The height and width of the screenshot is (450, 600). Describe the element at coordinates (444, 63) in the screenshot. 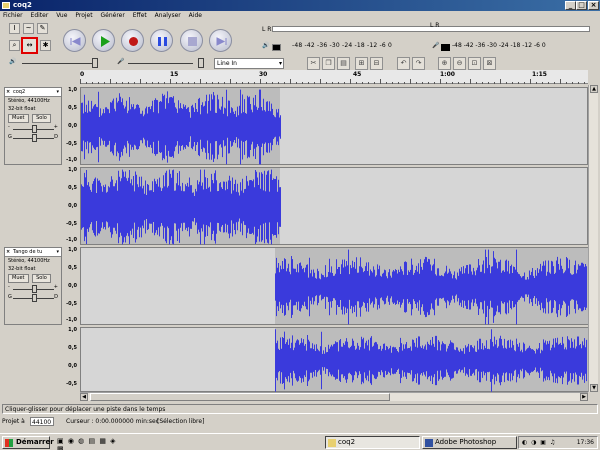

I see `zoom-in-icon: ⊕` at that location.